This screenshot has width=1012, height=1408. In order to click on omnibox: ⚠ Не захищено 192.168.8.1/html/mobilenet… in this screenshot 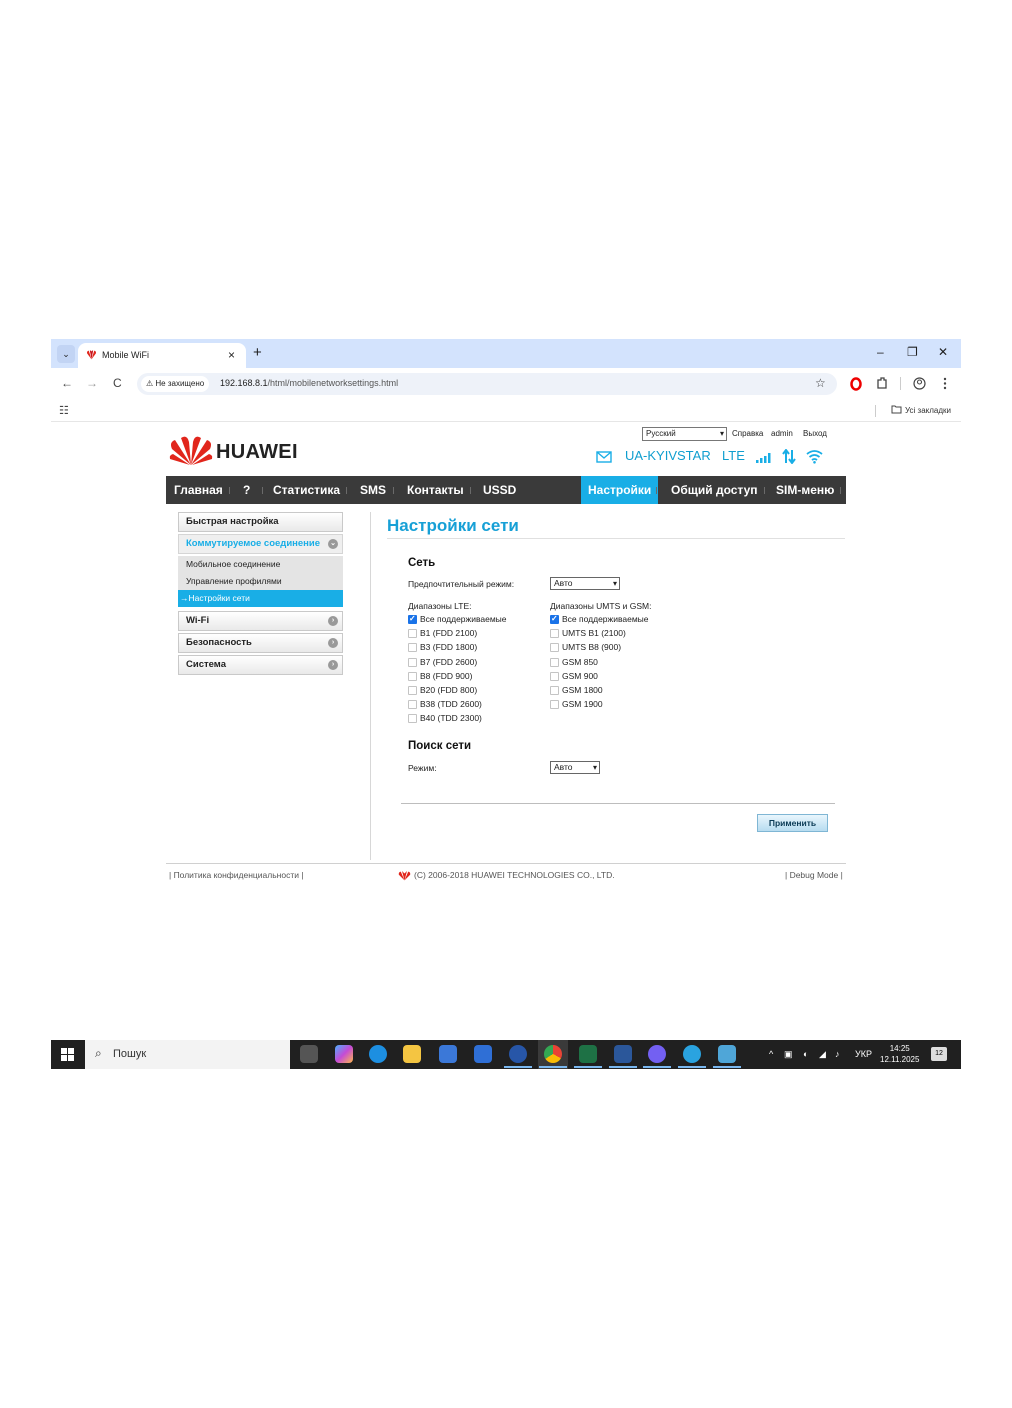, I will do `click(487, 384)`.